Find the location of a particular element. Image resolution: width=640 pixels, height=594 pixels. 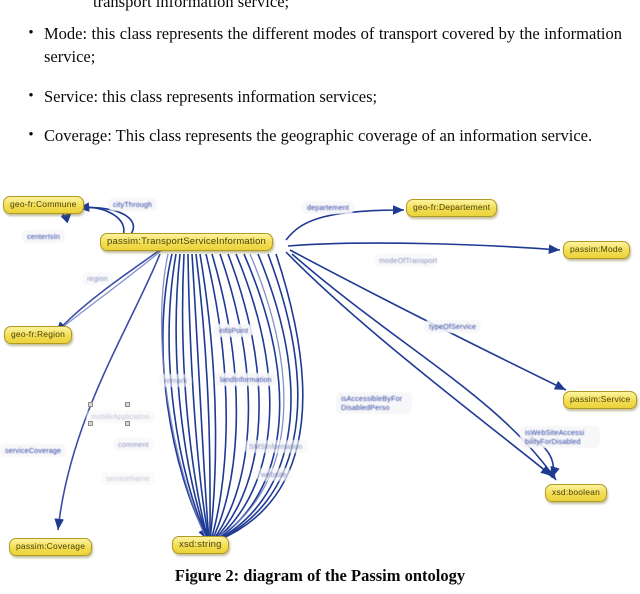

edge-label-citythrough: cityThrough is located at coordinates (133, 204).